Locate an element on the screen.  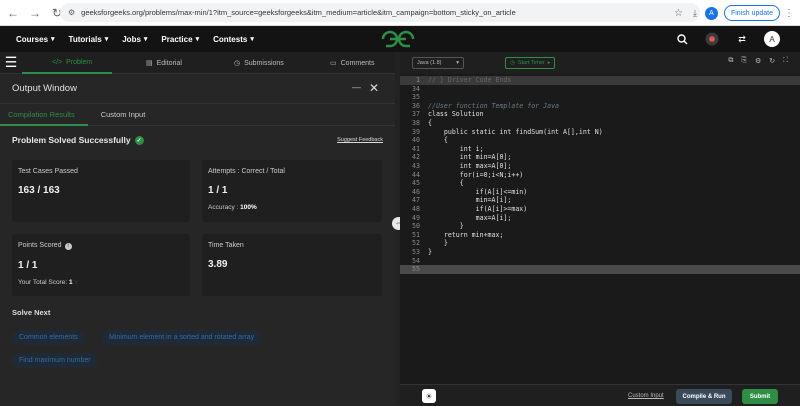
line-number: 35 is located at coordinates (416, 97).